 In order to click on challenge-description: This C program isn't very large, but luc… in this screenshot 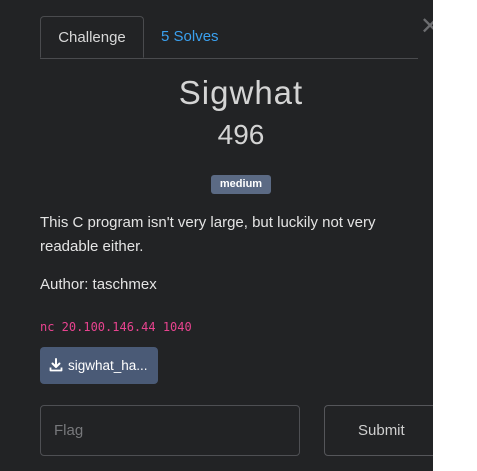, I will do `click(208, 234)`.